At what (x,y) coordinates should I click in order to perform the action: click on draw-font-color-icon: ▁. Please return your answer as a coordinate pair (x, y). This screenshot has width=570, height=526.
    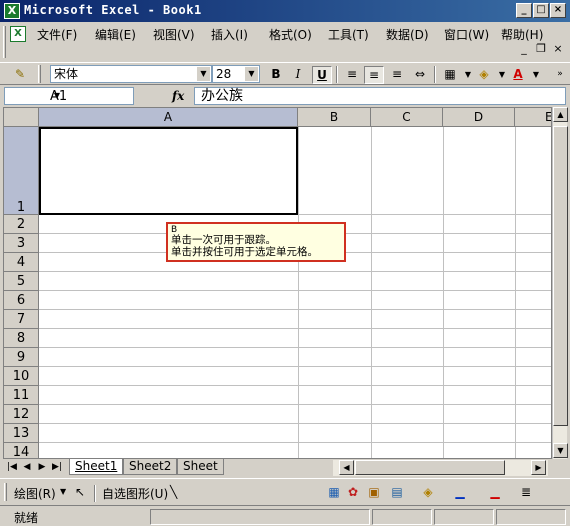
    Looking at the image, I should click on (495, 492).